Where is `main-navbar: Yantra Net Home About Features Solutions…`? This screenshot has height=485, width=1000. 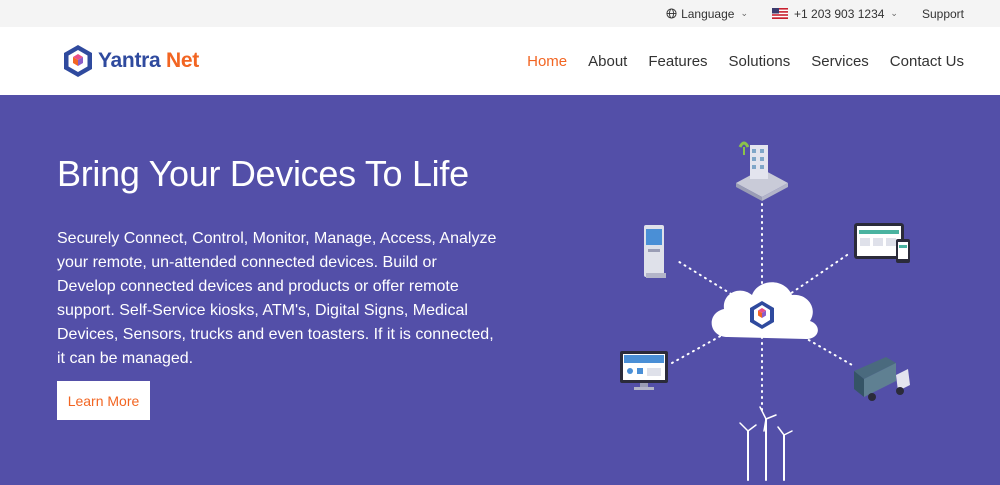
main-navbar: Yantra Net Home About Features Solutions… is located at coordinates (500, 61).